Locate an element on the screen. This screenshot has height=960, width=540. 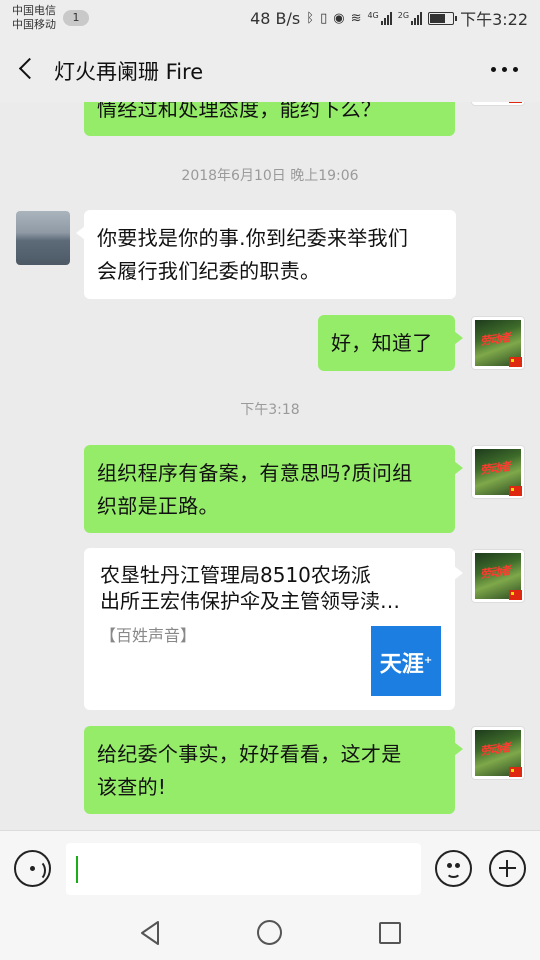
back-icon is located at coordinates (27, 69).